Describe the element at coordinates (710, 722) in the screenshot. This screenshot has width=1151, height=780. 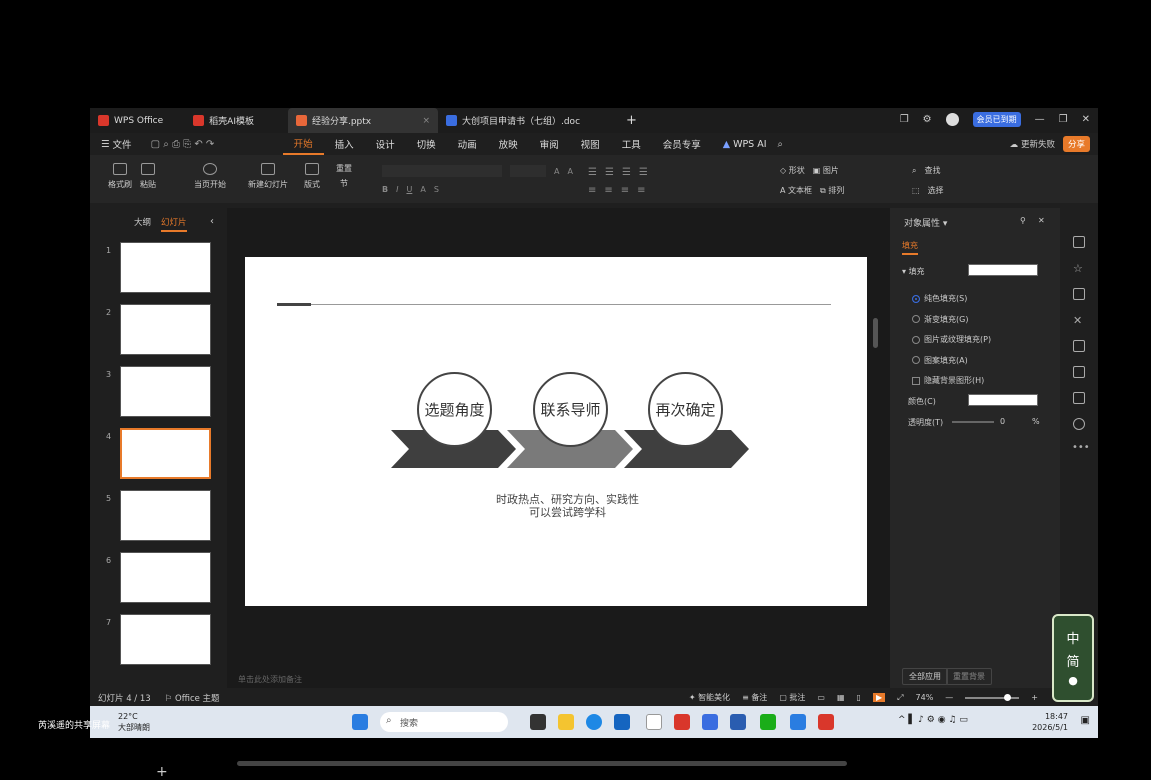
I see `app-blue-icon` at that location.